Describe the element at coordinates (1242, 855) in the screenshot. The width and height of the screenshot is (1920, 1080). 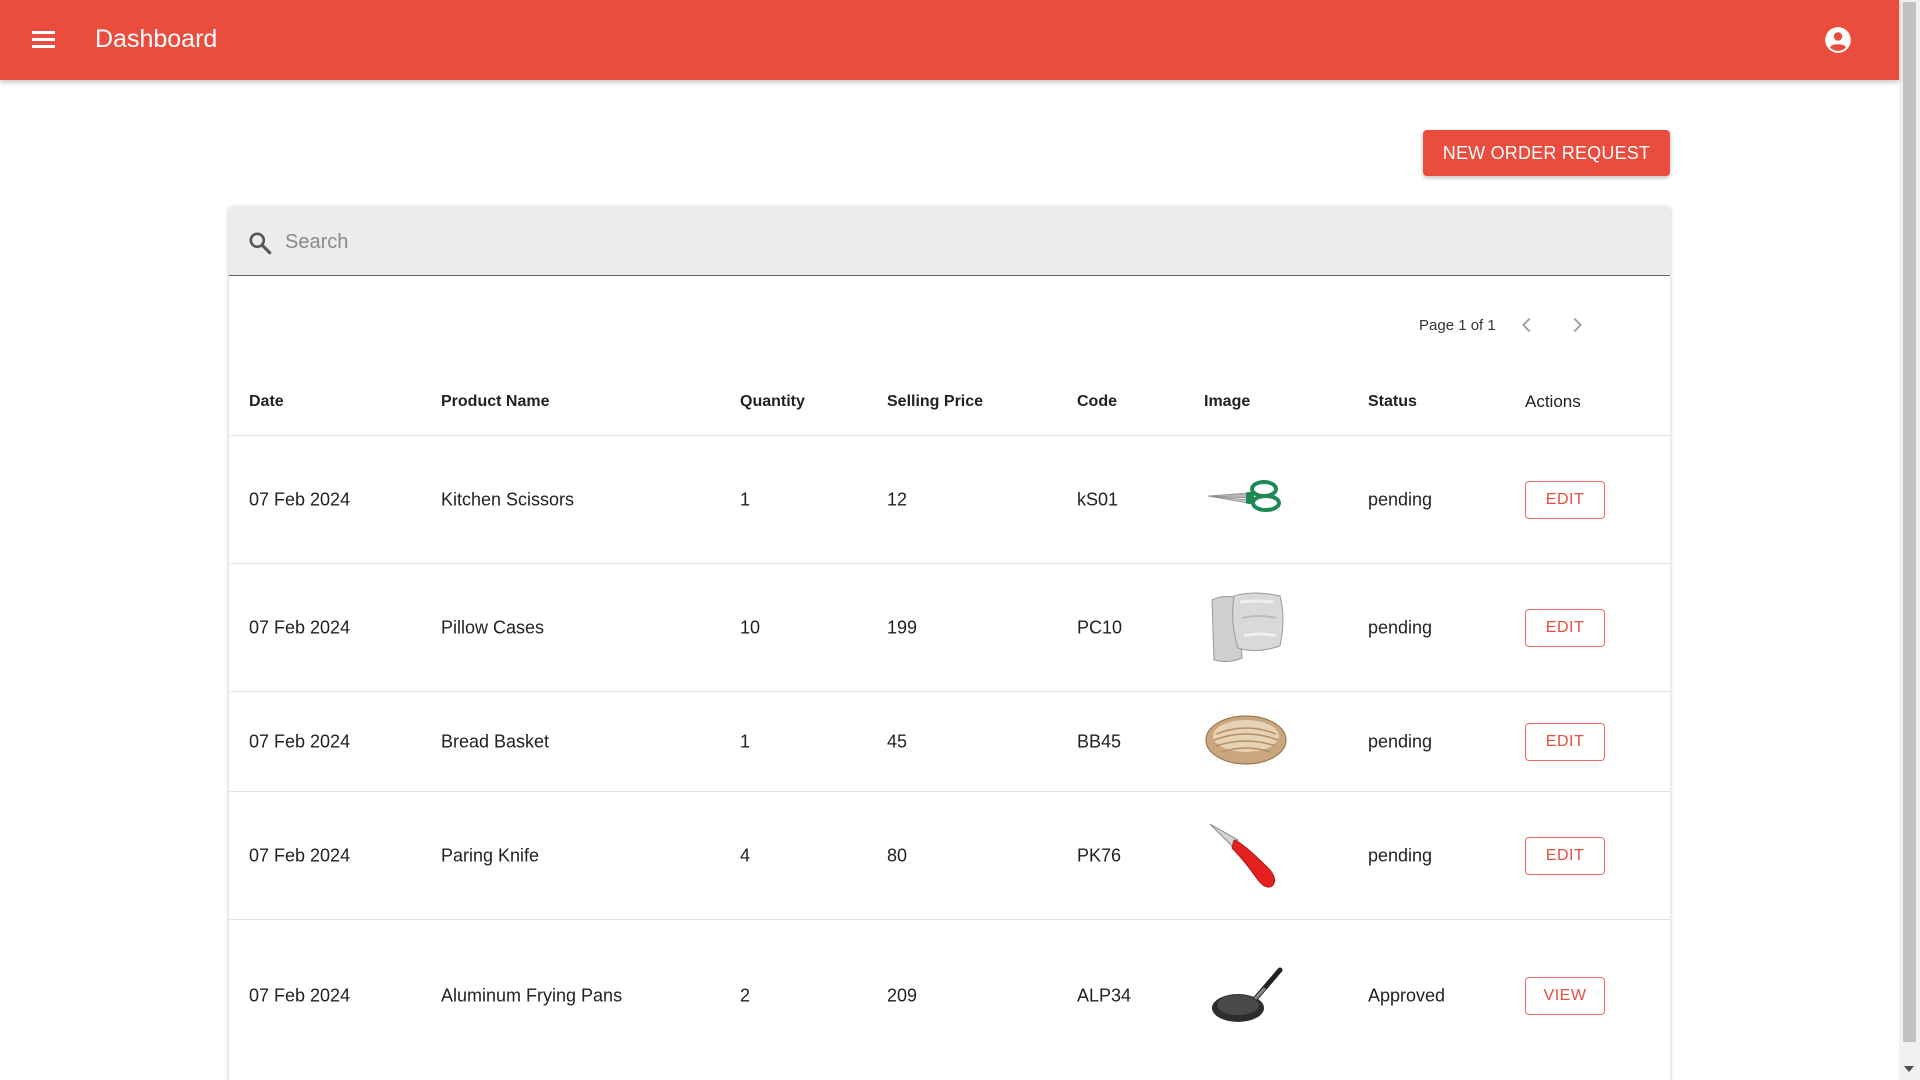
I see `product-image-knife` at that location.